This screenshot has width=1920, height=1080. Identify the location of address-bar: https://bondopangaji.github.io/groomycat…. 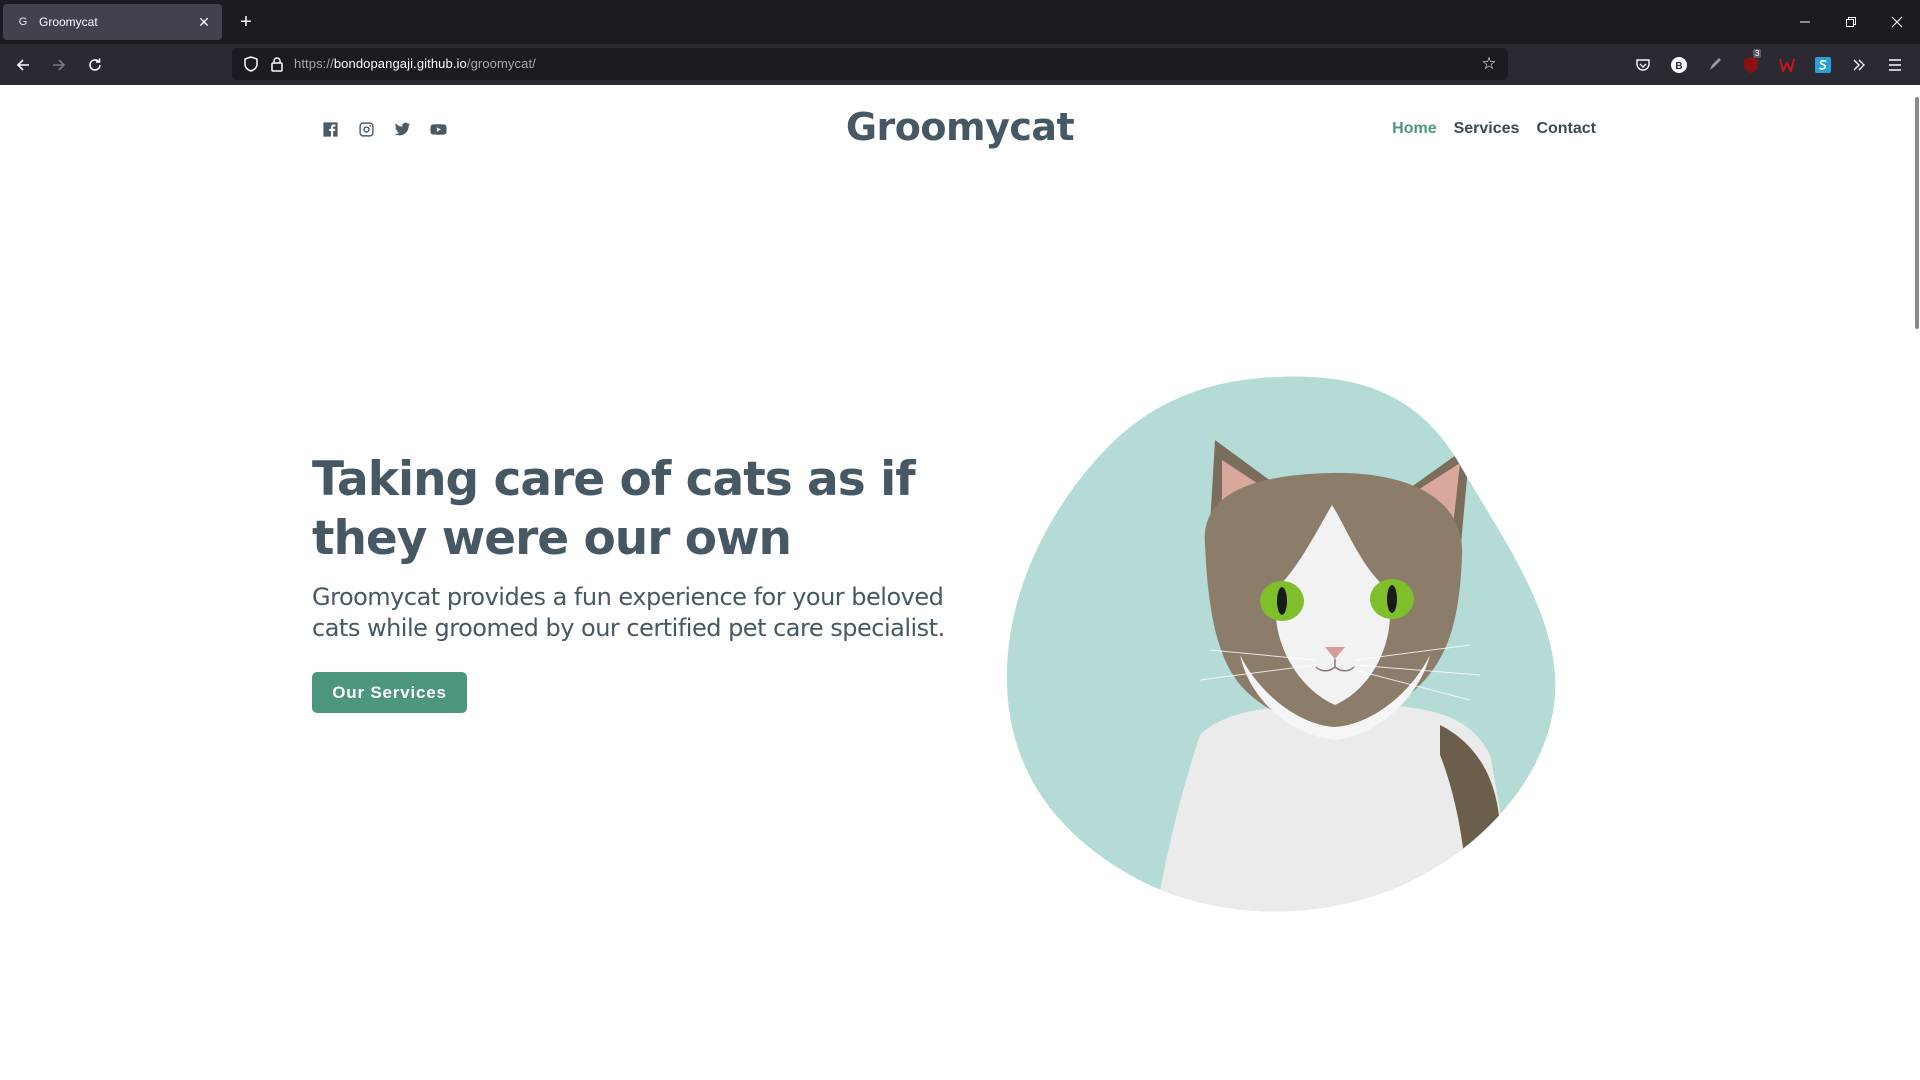
(870, 64).